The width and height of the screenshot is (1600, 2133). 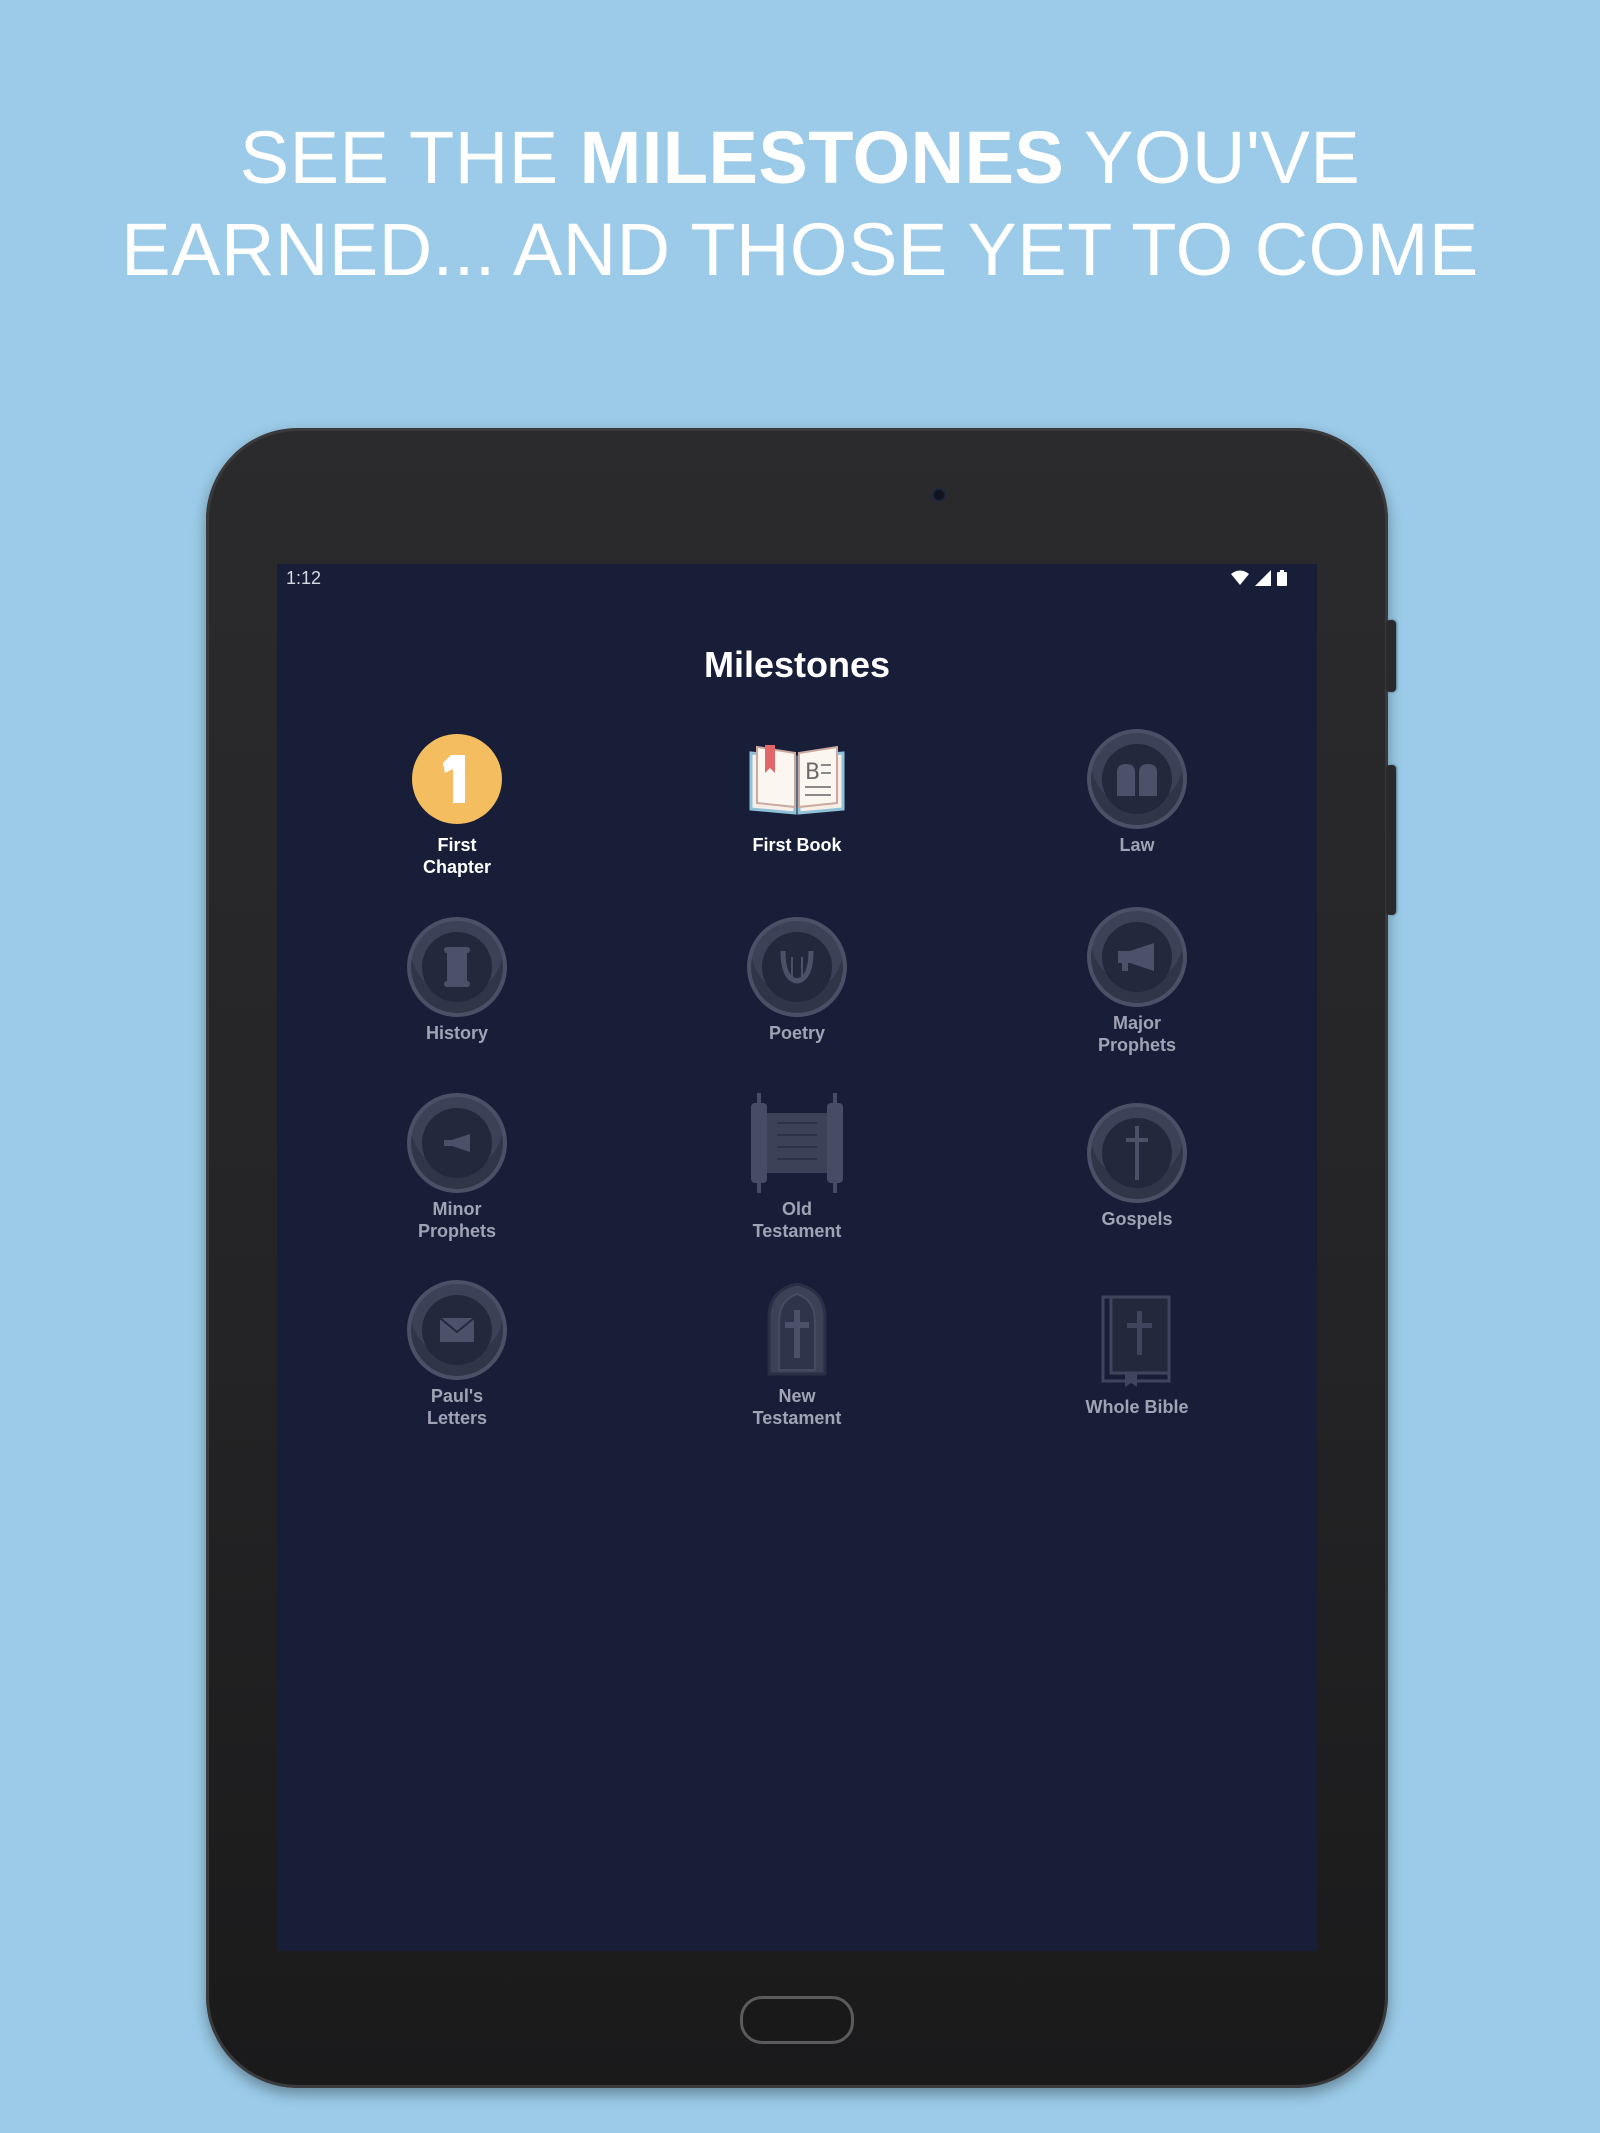 What do you see at coordinates (457, 1329) in the screenshot?
I see `envelope-icon` at bounding box center [457, 1329].